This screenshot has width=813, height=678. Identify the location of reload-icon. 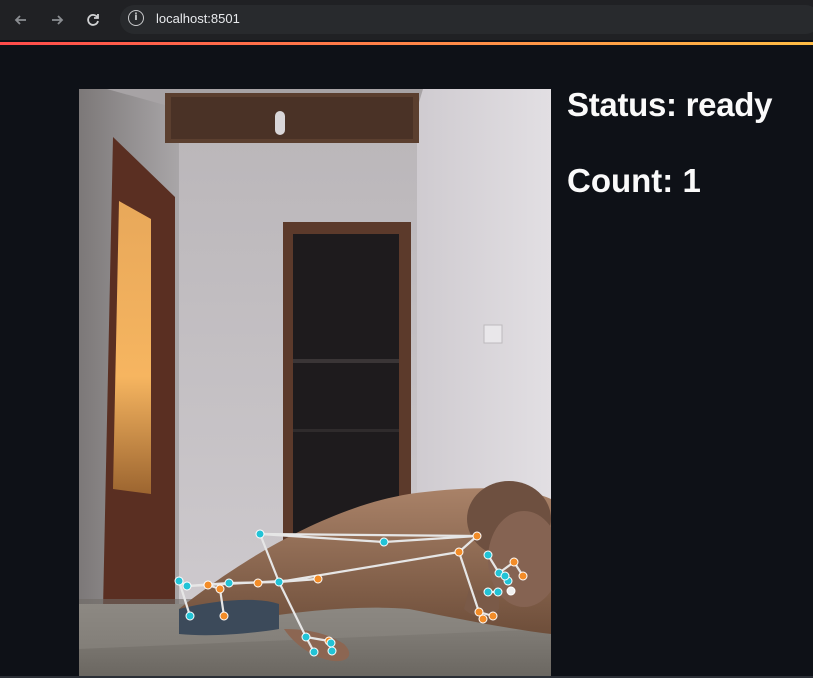
(93, 20).